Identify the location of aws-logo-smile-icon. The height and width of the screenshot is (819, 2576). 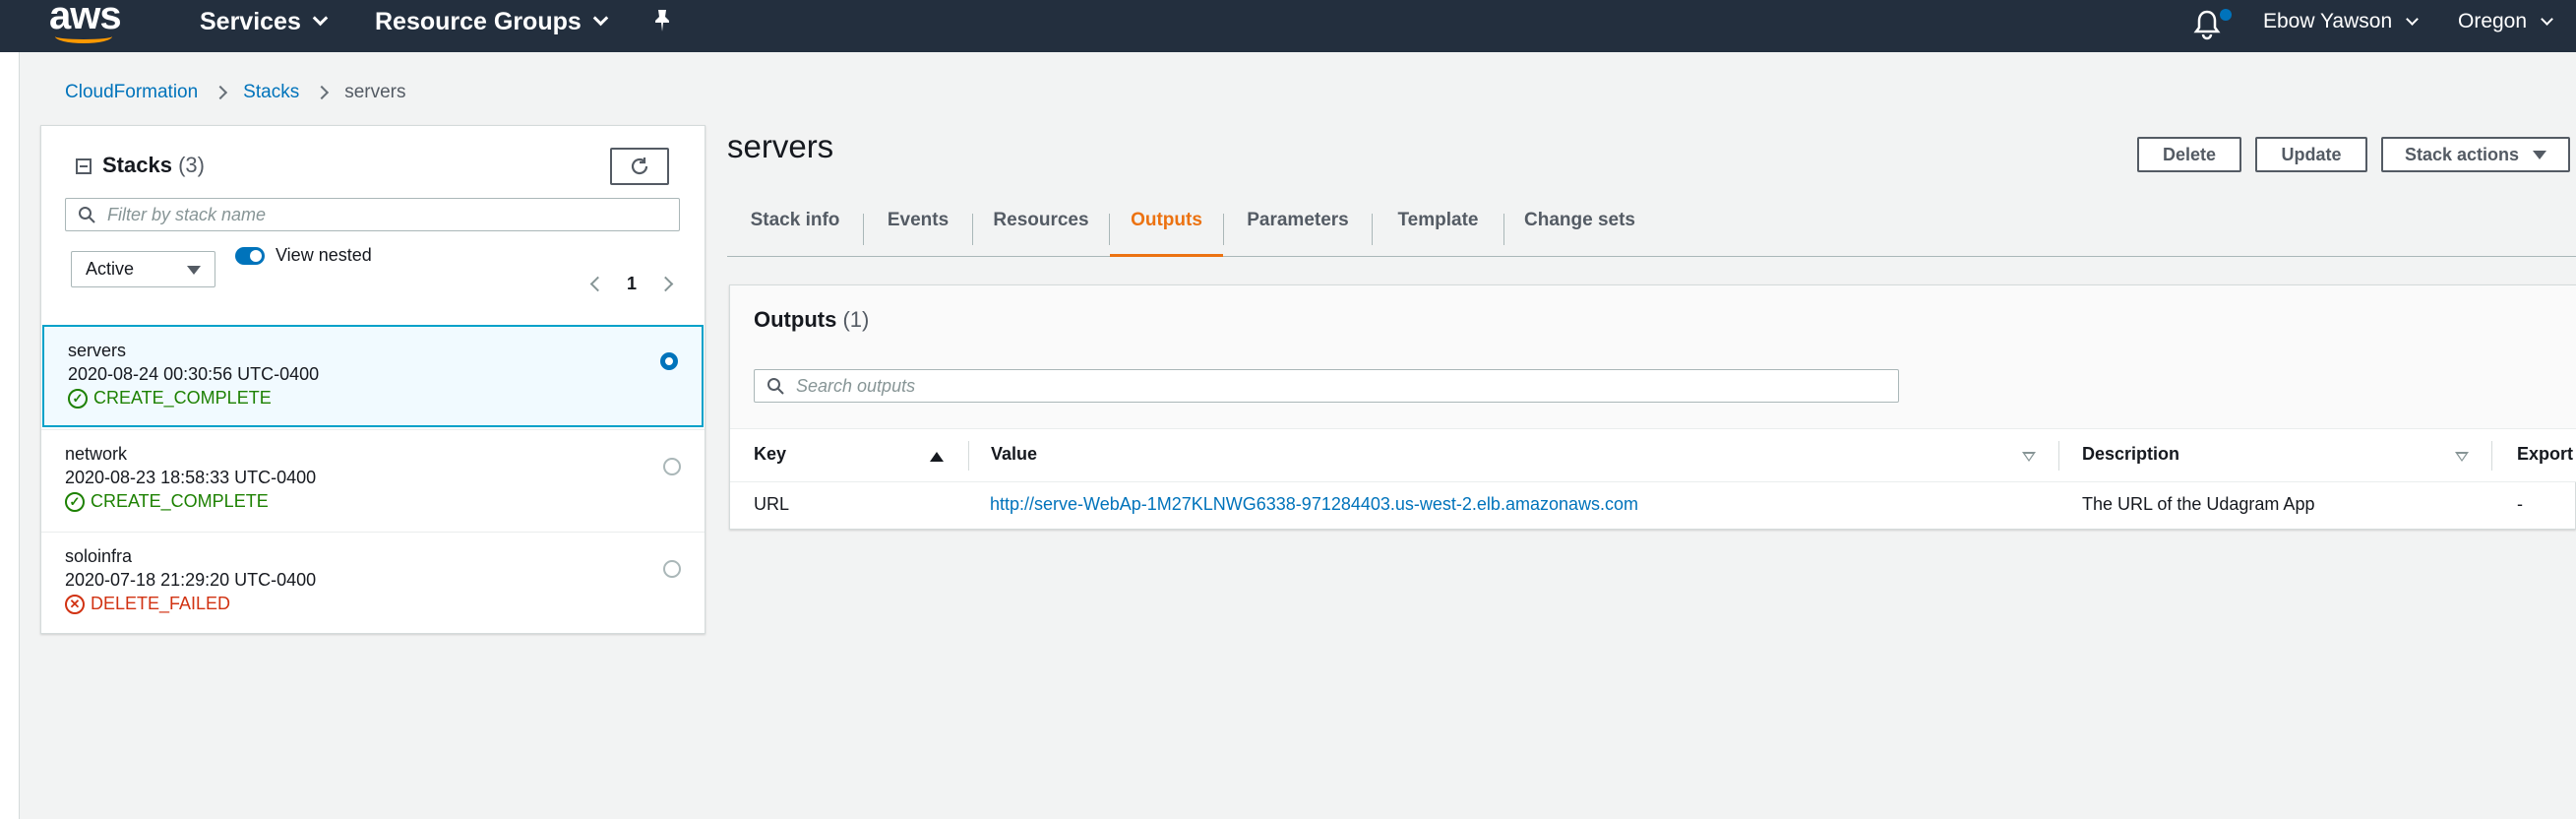
(83, 36).